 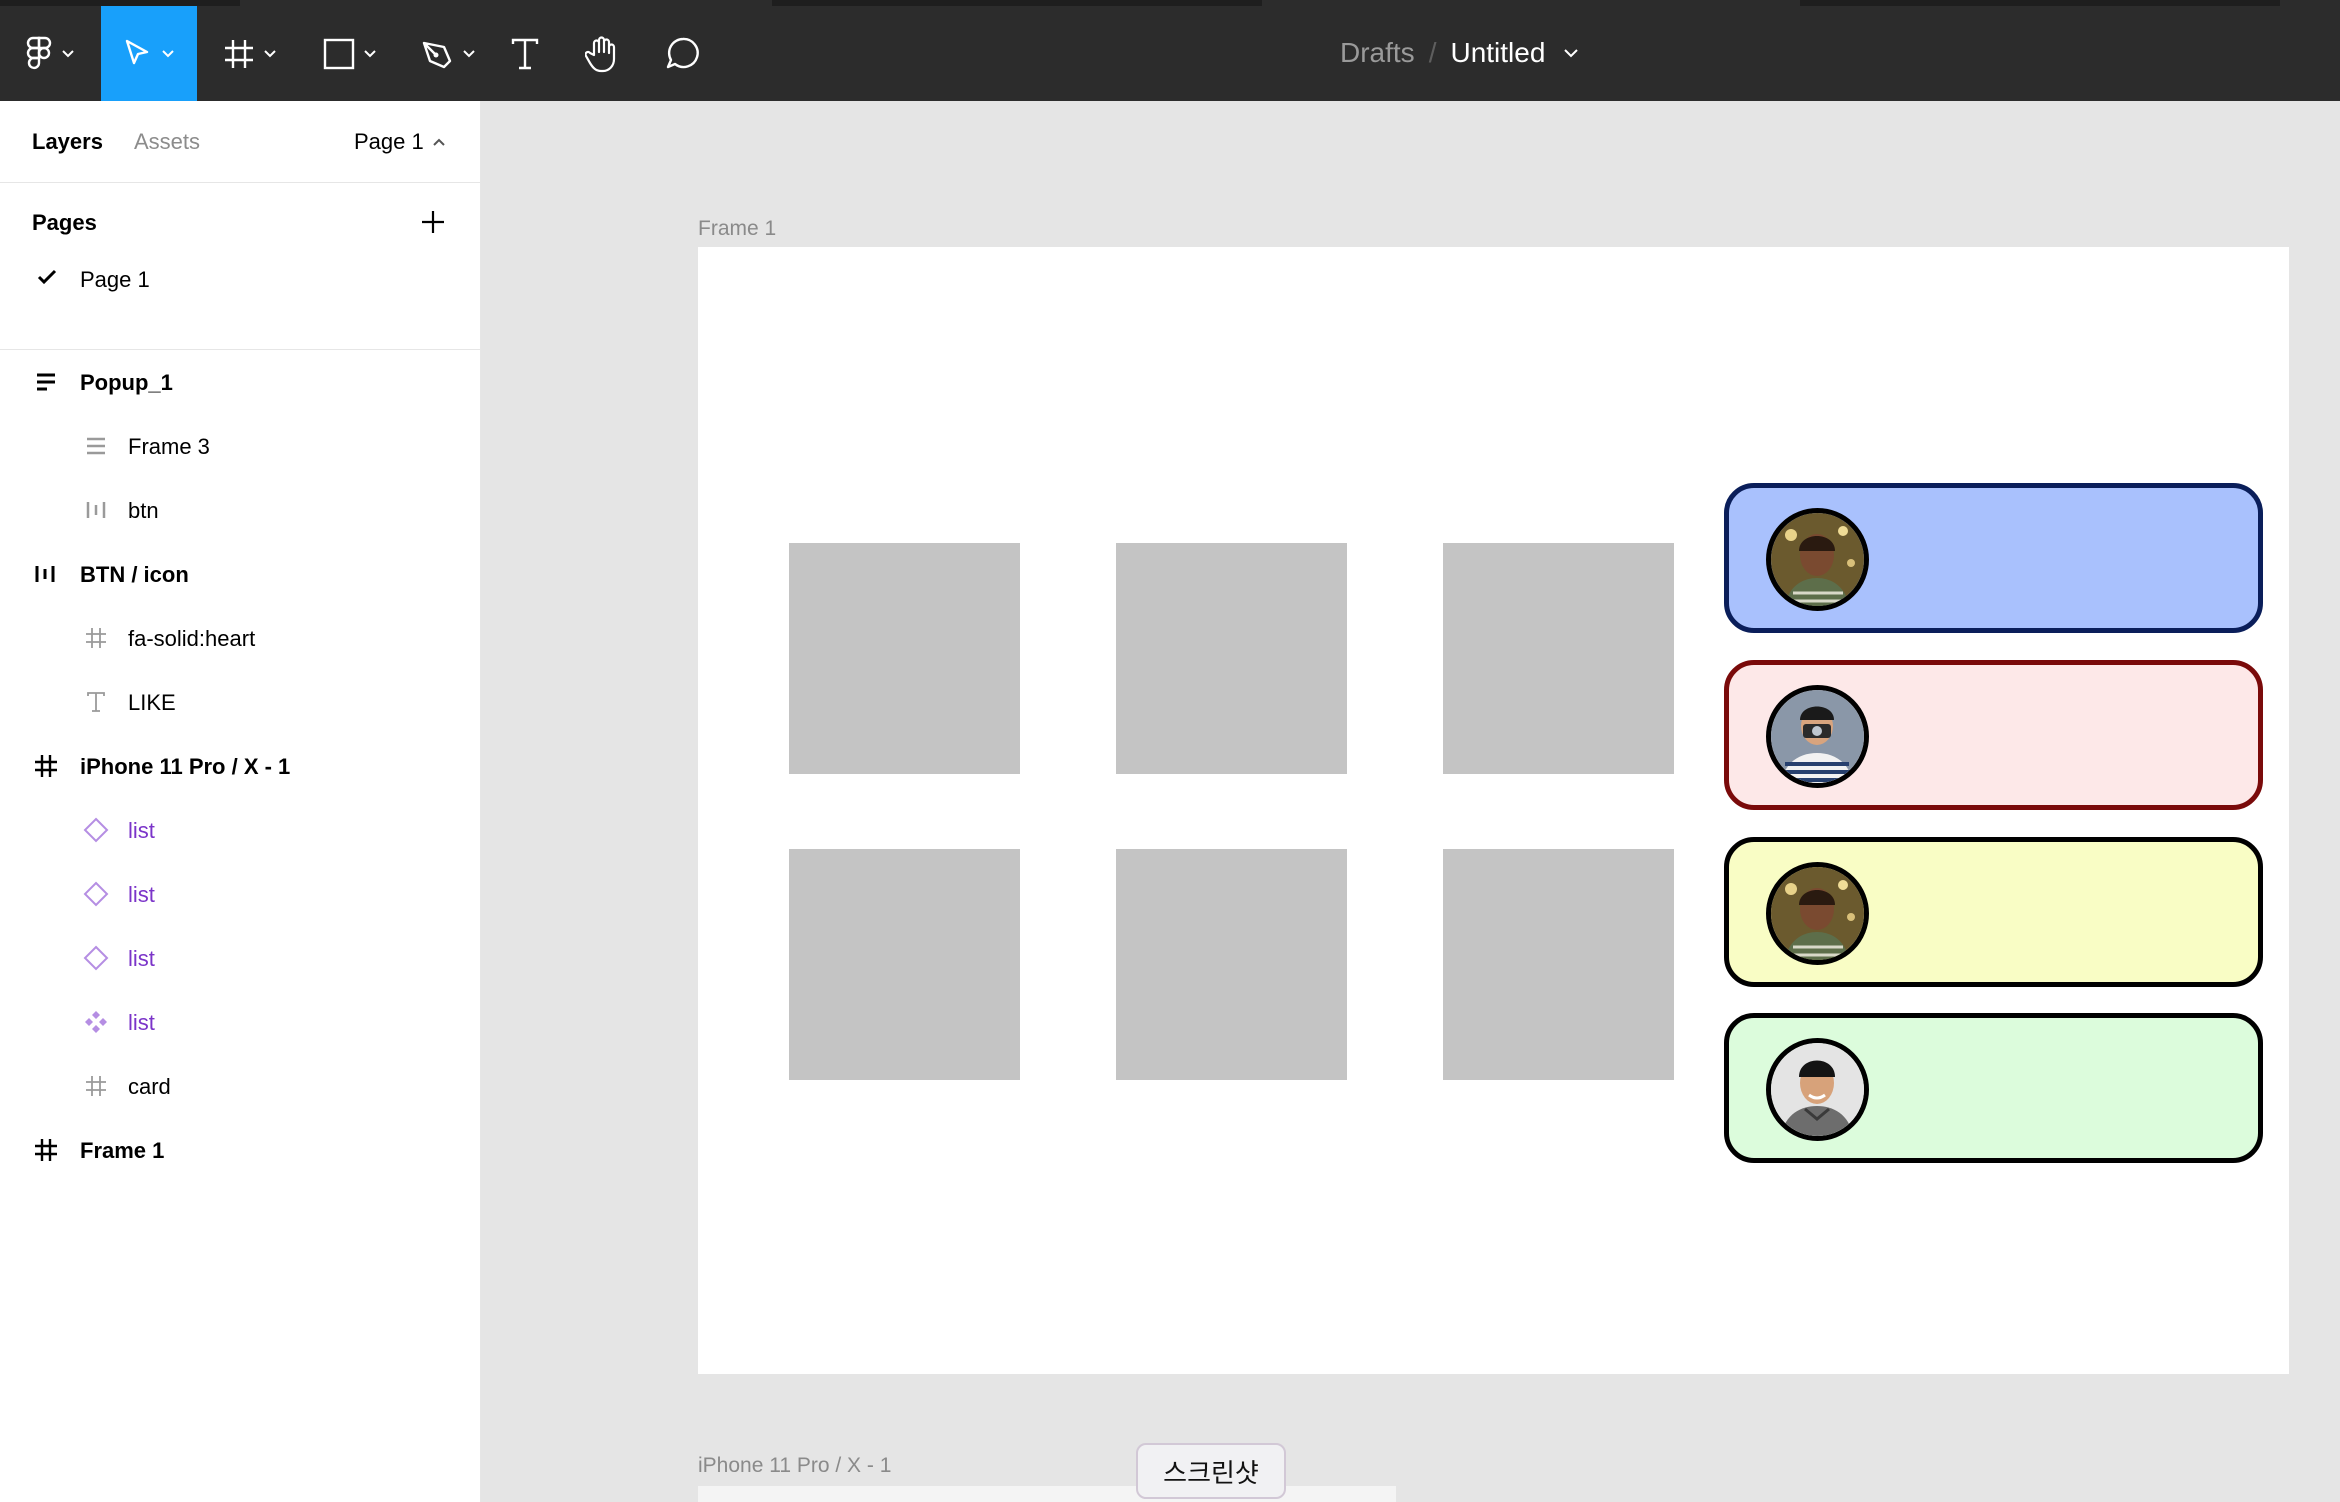 What do you see at coordinates (169, 446) in the screenshot?
I see `layer-label: Frame 3` at bounding box center [169, 446].